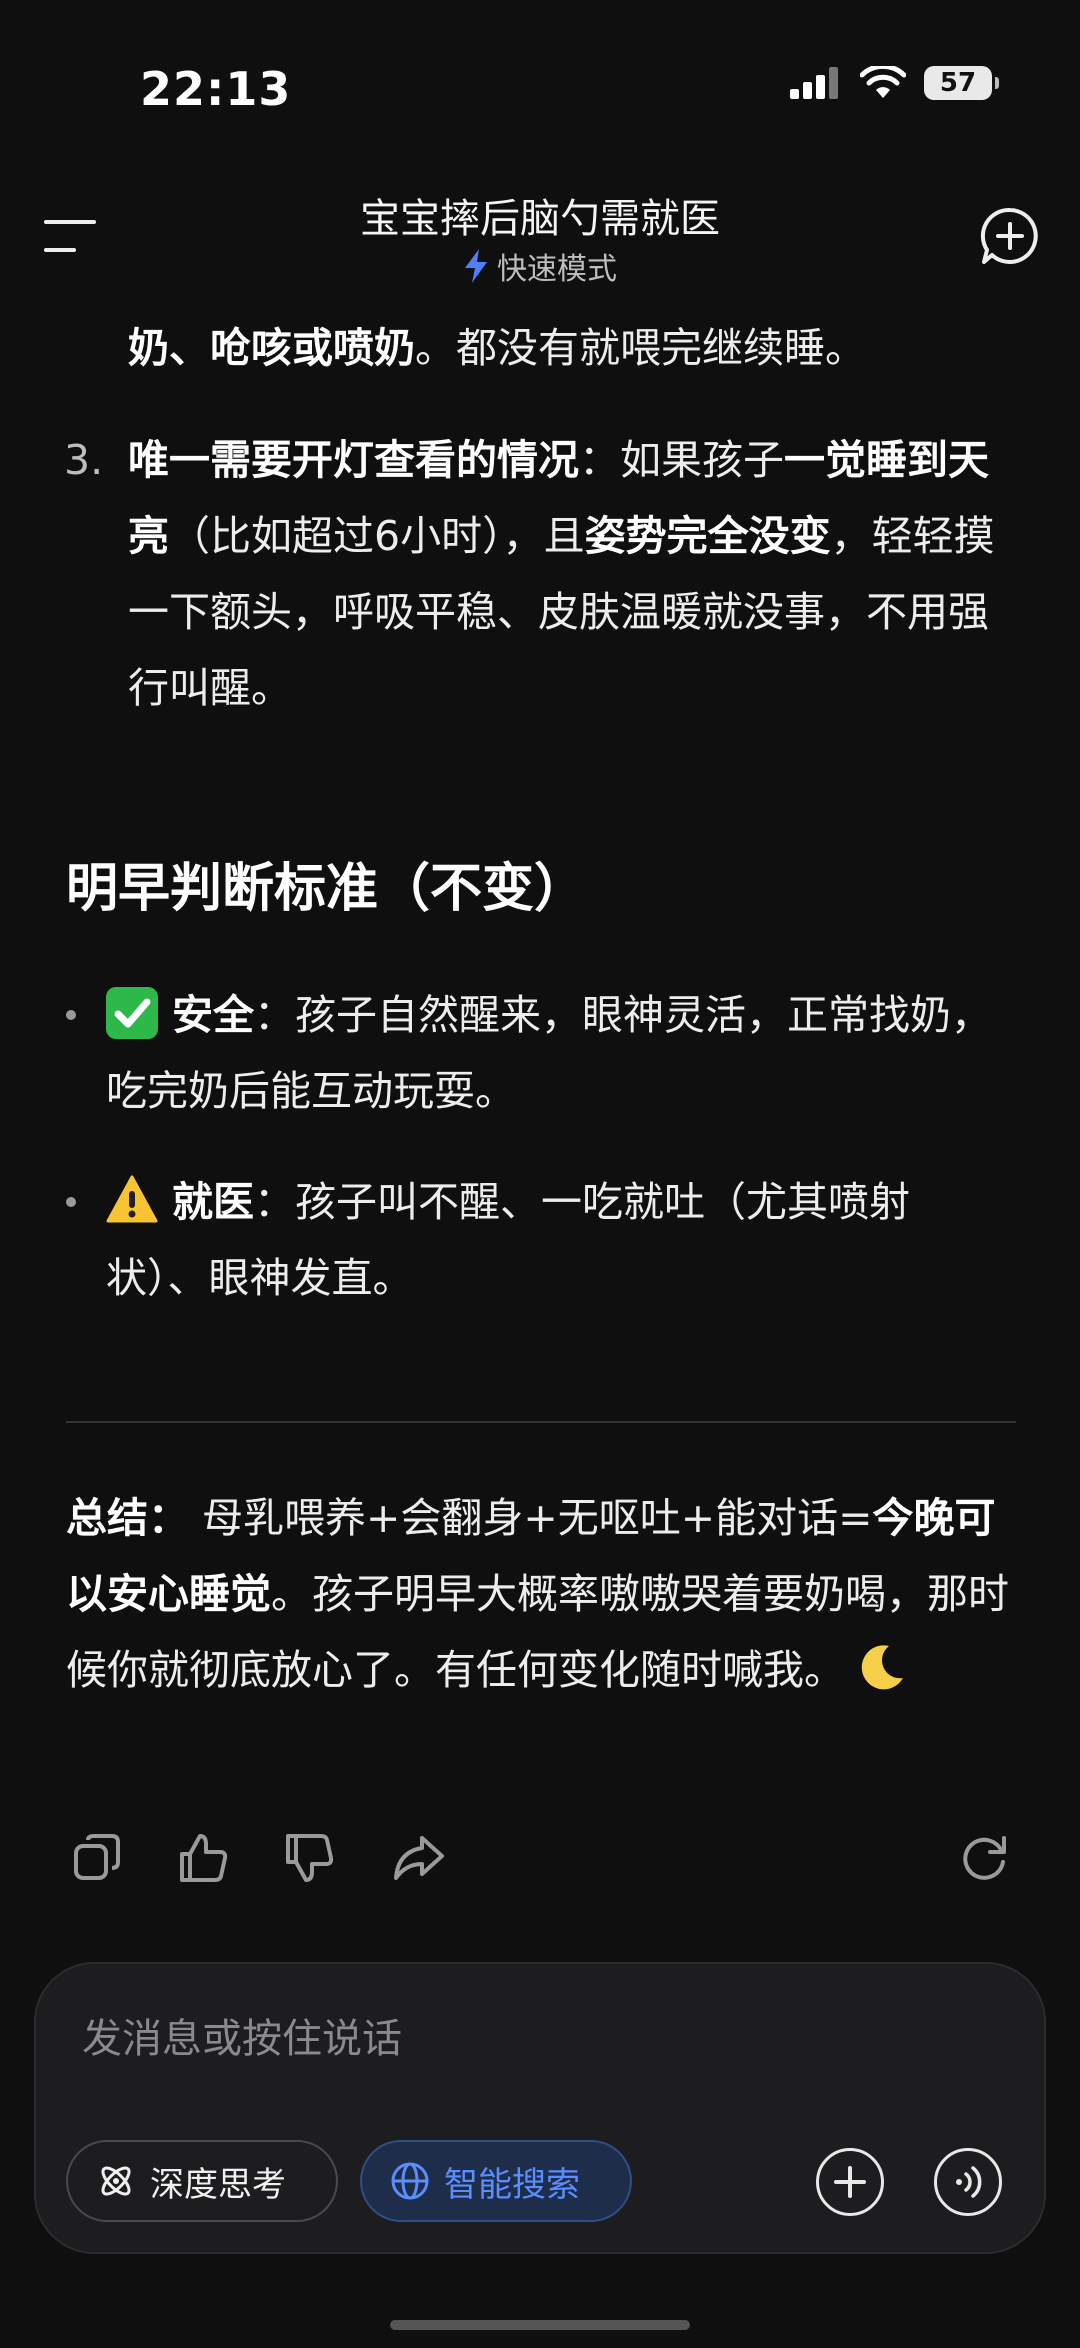  I want to click on divider, so click(541, 1422).